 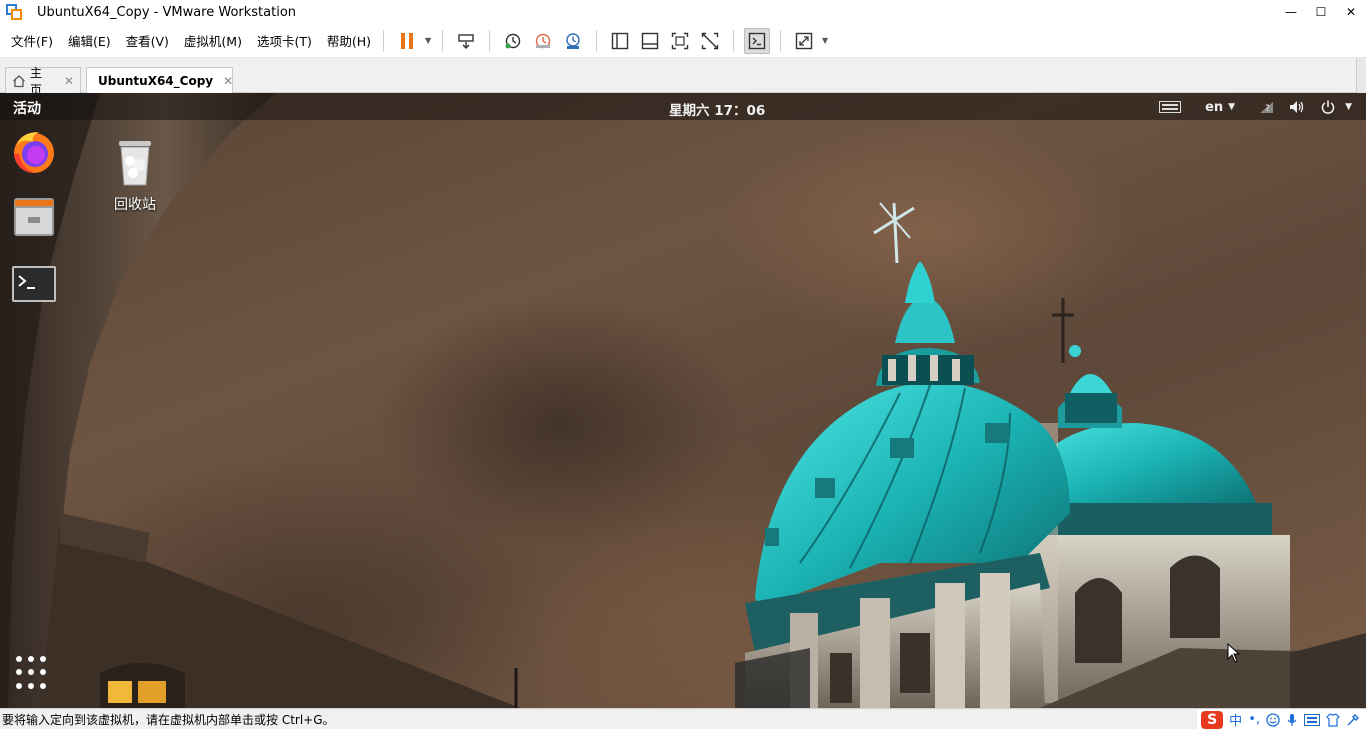 What do you see at coordinates (34, 217) in the screenshot?
I see `files-icon` at bounding box center [34, 217].